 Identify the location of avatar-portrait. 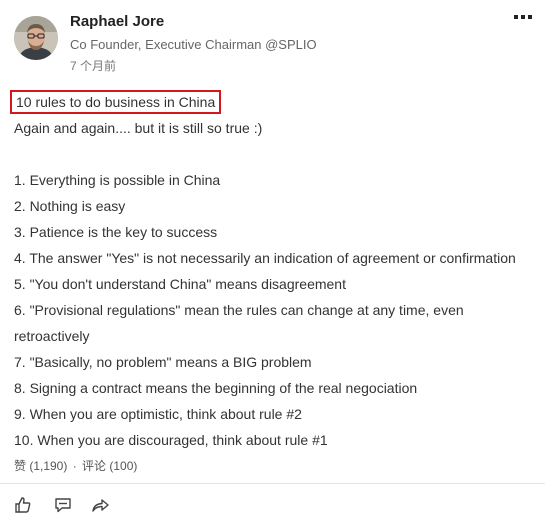
(36, 38).